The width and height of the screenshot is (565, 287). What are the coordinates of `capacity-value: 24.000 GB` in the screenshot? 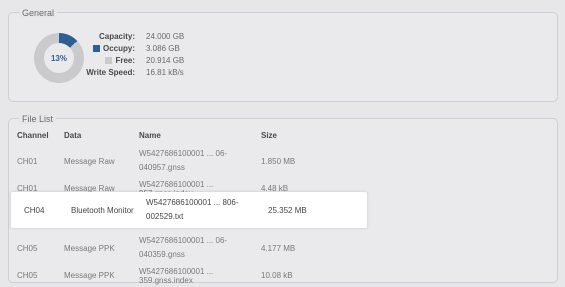 It's located at (165, 36).